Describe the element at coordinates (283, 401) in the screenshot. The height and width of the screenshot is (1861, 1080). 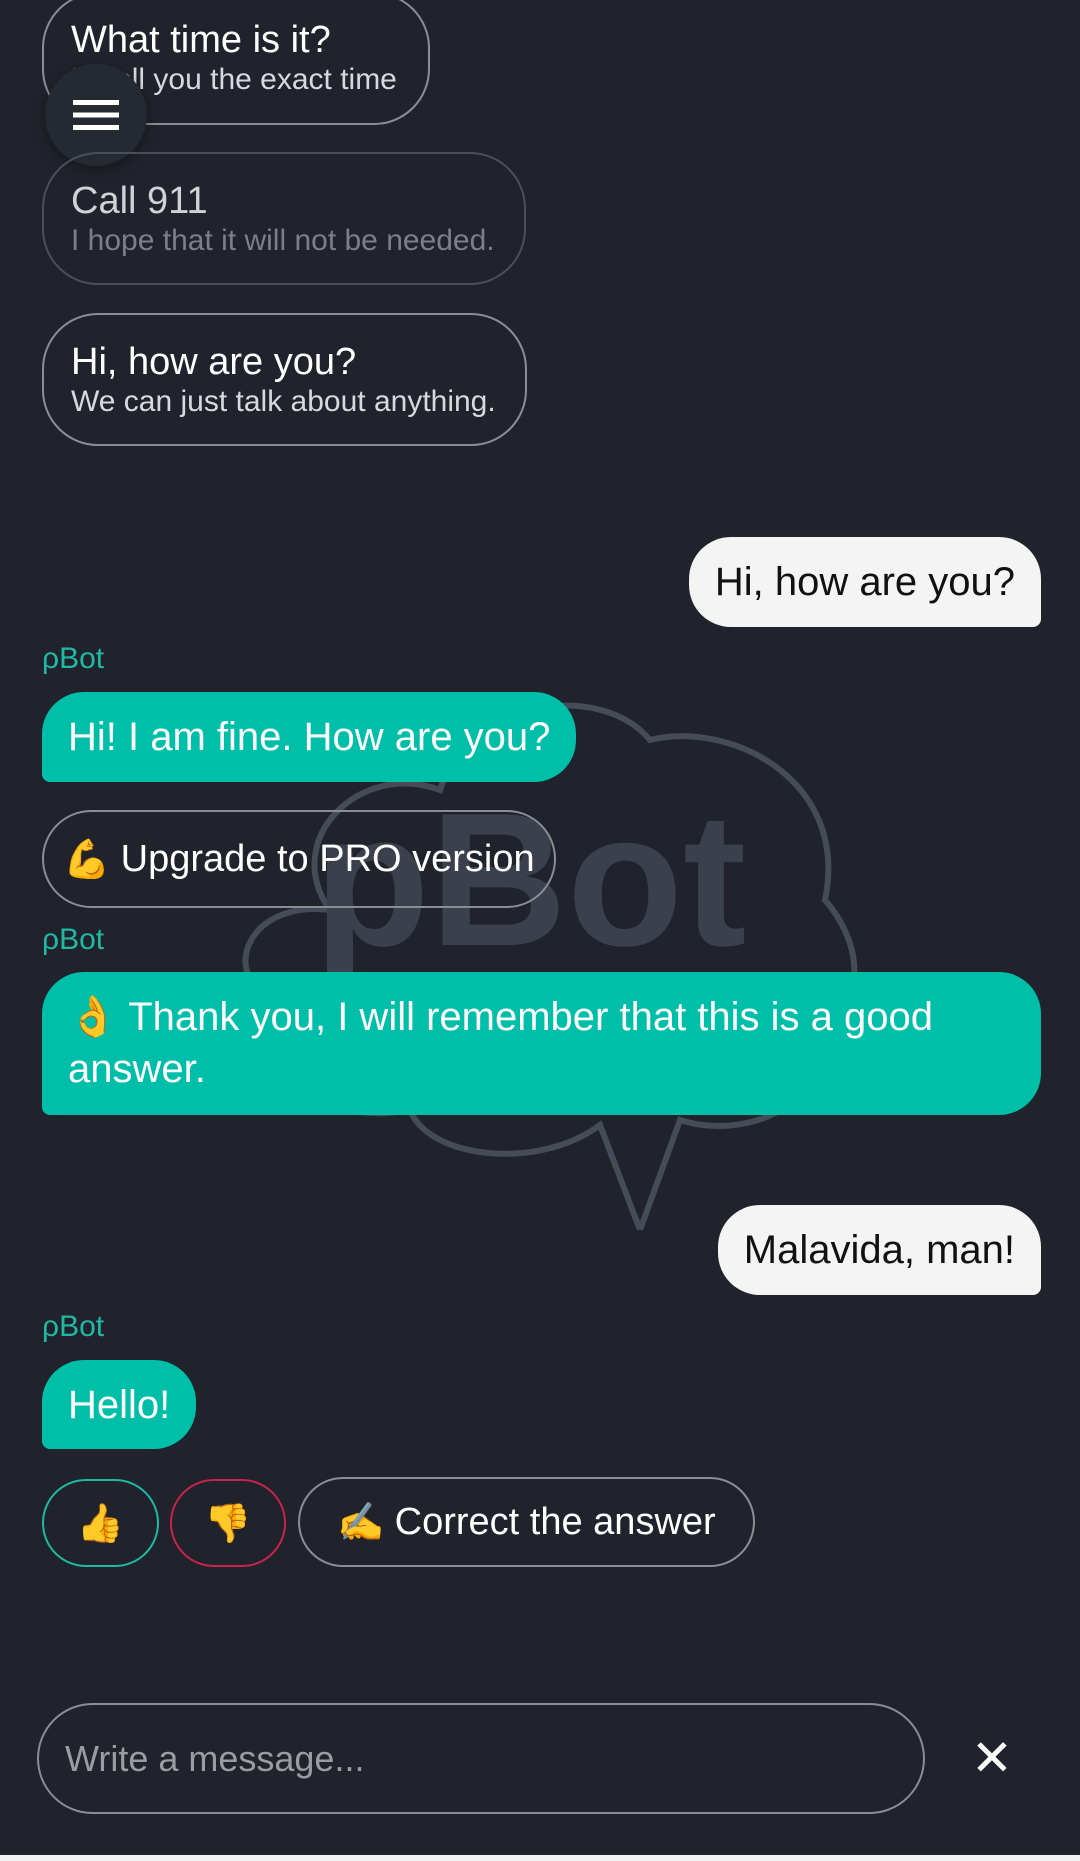
I see `suggestion-subtitle: We can just talk about anything.` at that location.